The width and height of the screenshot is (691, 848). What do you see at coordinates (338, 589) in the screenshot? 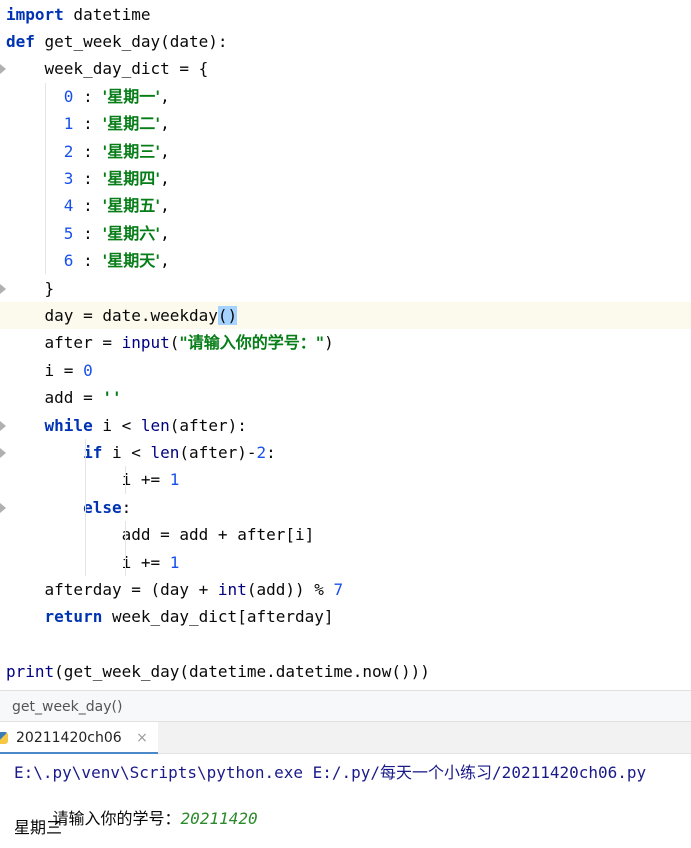
I see `code-token: 7` at bounding box center [338, 589].